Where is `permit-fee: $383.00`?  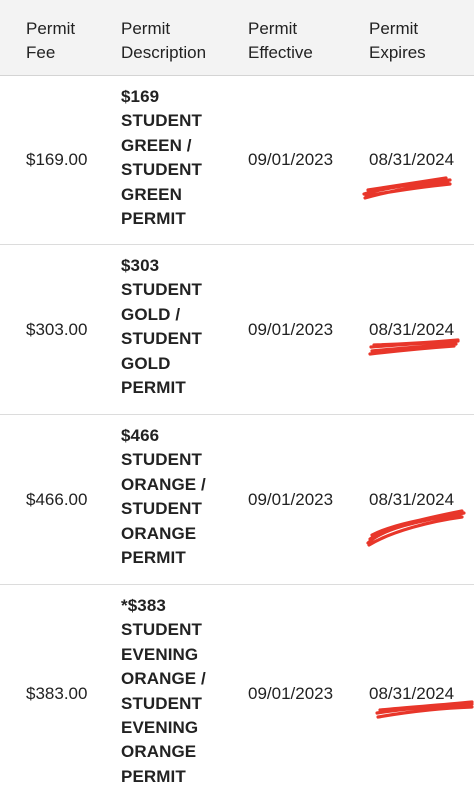 permit-fee: $383.00 is located at coordinates (57, 693).